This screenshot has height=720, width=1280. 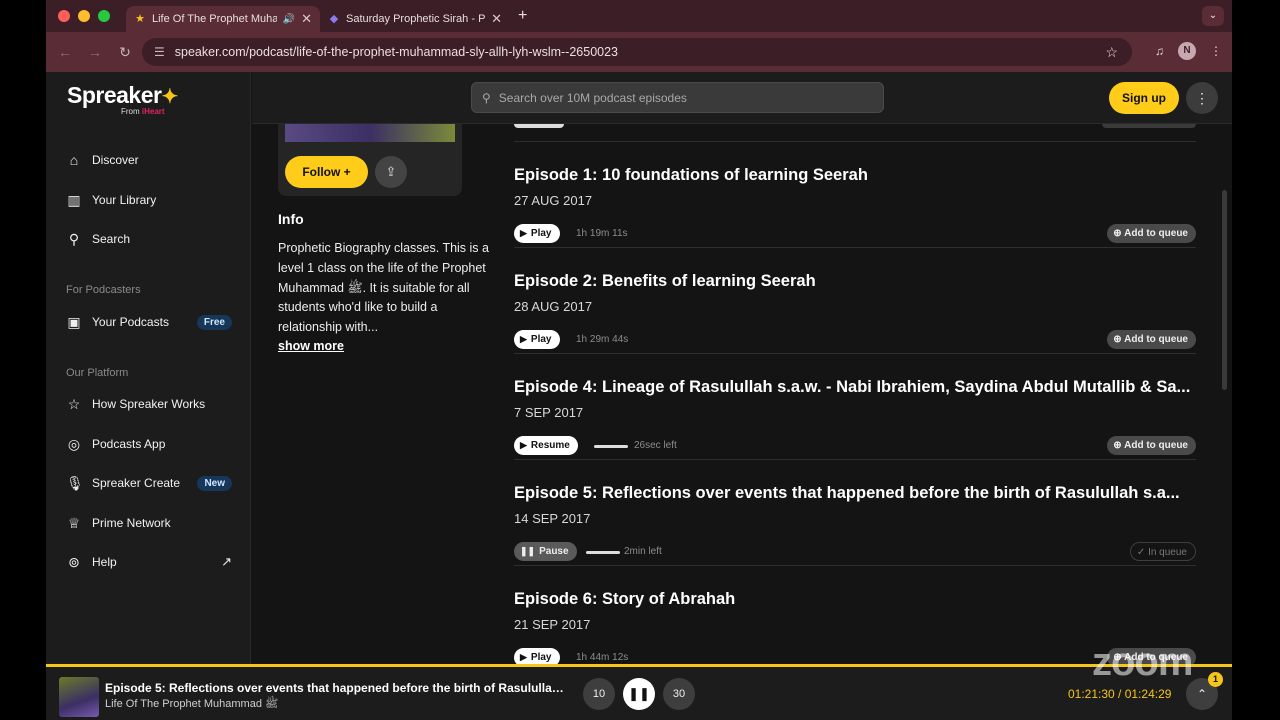 I want to click on episode-title: Episode 6: Story of Abrahah, so click(x=855, y=599).